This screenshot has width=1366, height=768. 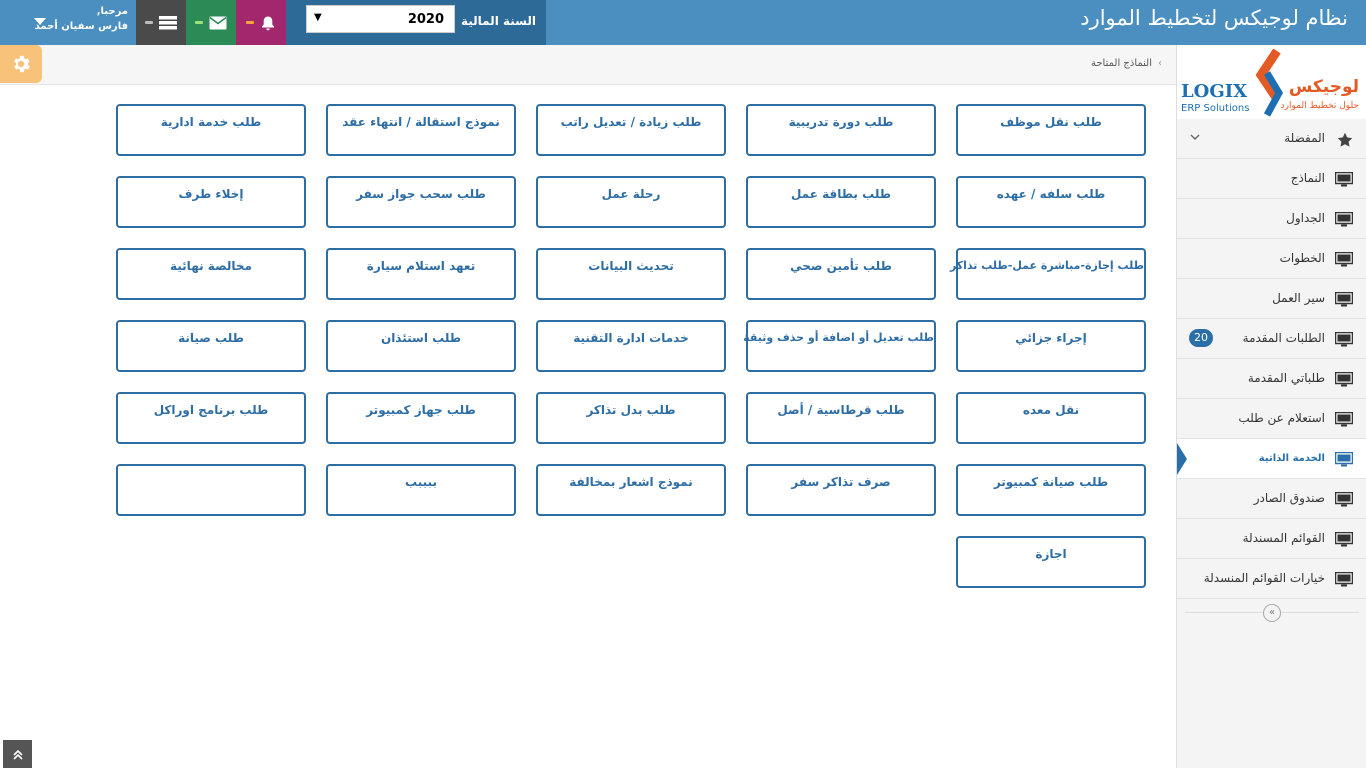 I want to click on form-button: طلب استئذان, so click(x=421, y=346).